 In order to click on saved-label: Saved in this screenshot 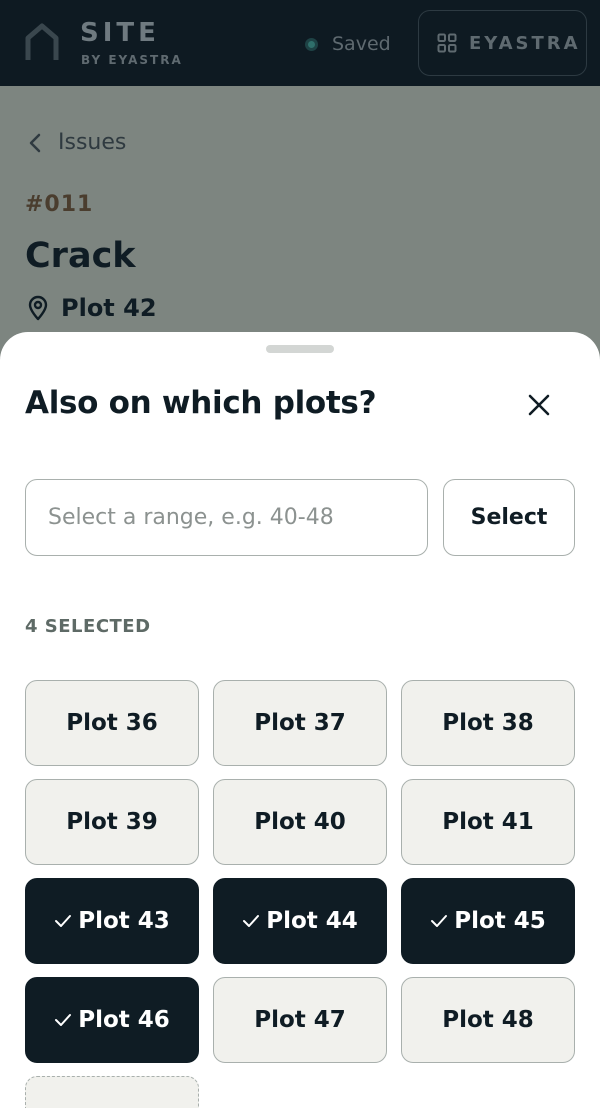, I will do `click(361, 44)`.